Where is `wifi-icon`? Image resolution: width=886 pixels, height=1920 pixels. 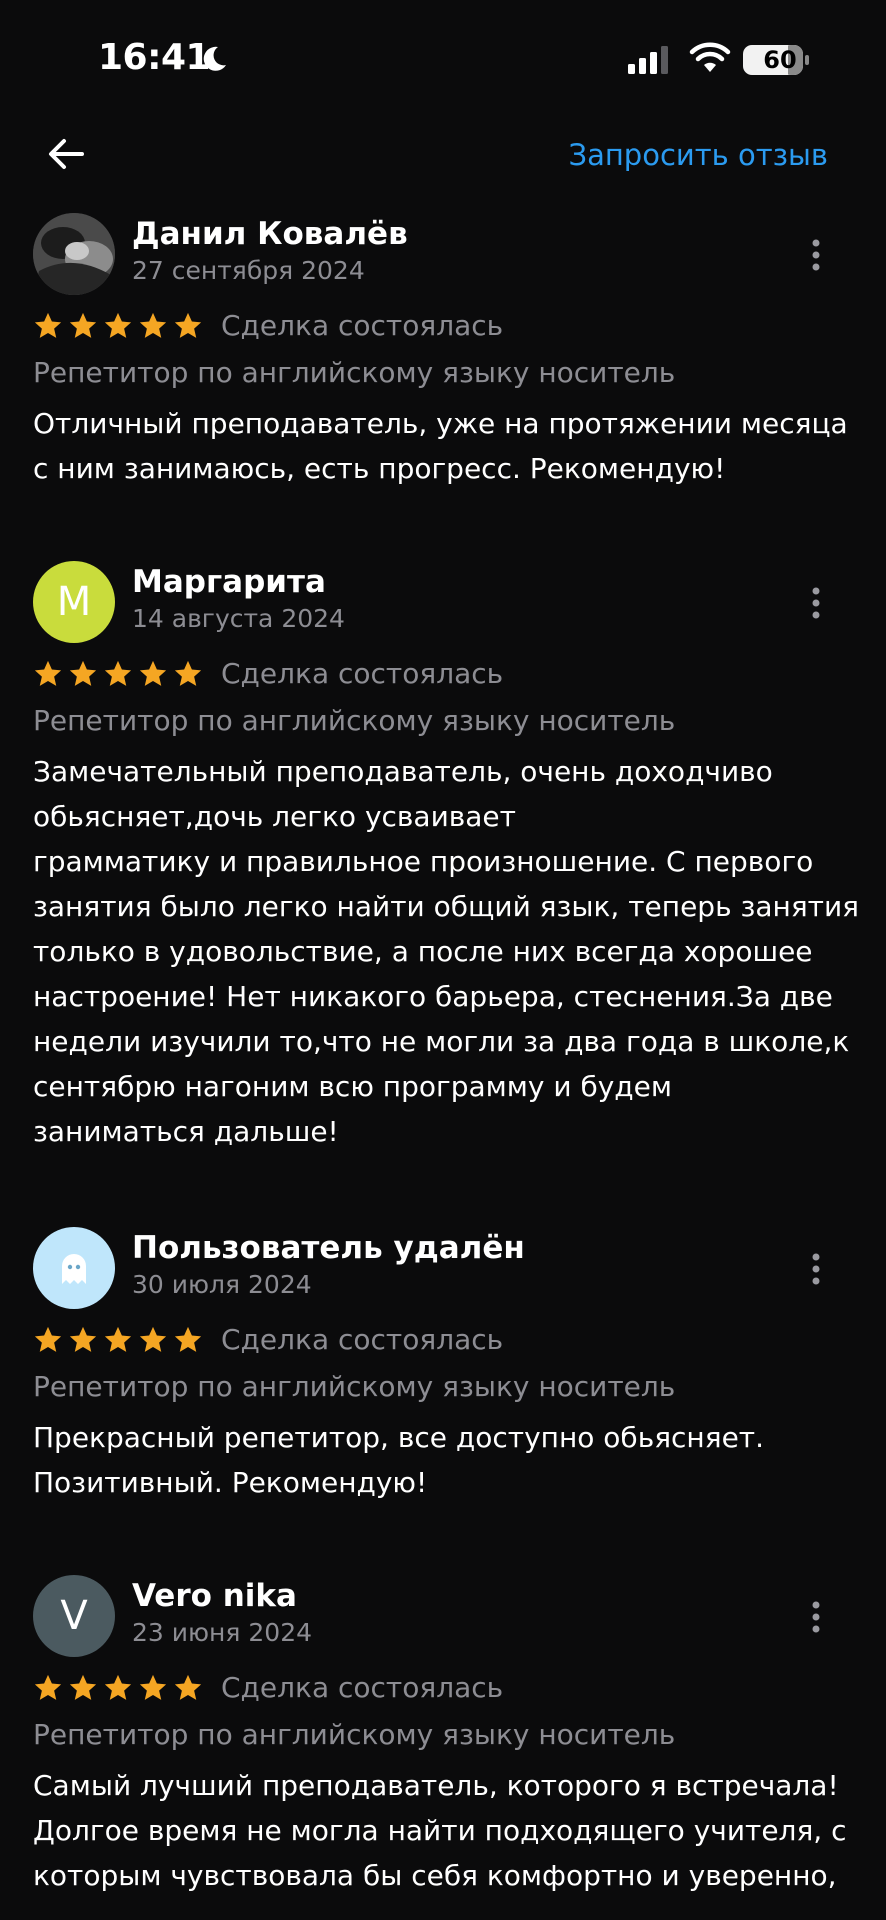
wifi-icon is located at coordinates (710, 57).